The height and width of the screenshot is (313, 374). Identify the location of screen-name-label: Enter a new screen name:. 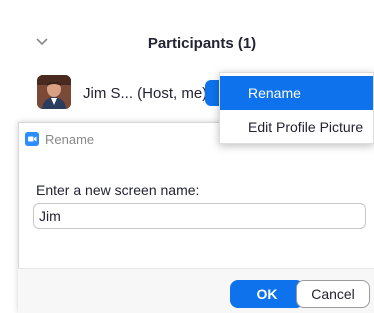
(118, 190).